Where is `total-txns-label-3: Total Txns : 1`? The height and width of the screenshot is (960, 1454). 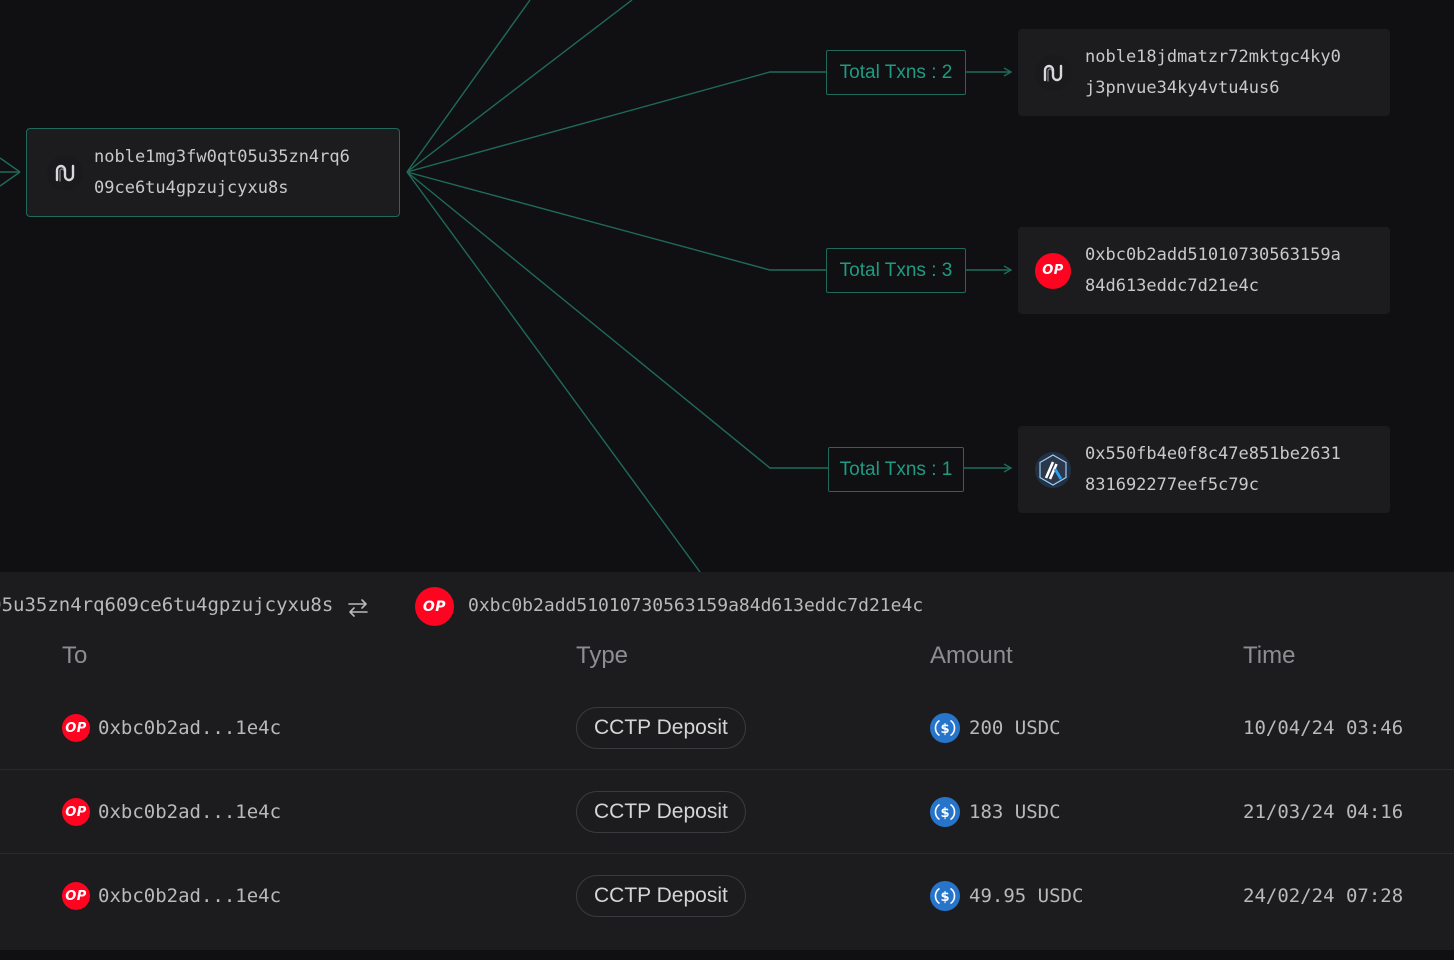 total-txns-label-3: Total Txns : 1 is located at coordinates (896, 469).